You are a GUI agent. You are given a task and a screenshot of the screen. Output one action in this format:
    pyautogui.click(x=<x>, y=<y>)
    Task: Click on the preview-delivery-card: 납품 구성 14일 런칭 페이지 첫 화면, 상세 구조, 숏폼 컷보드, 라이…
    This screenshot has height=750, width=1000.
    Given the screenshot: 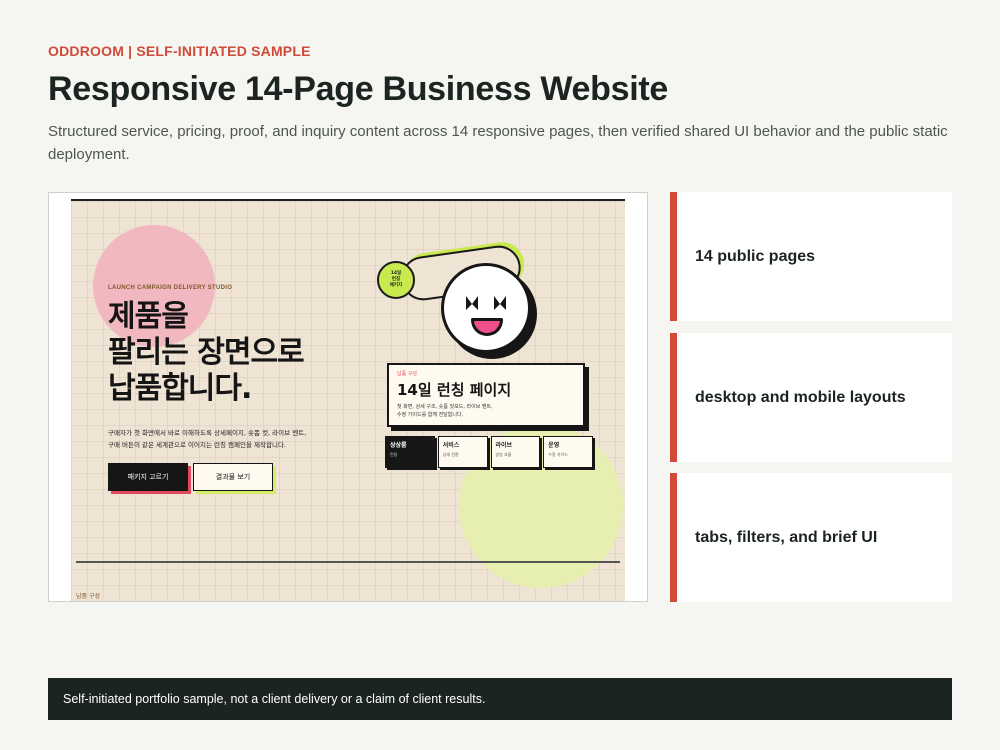 What is the action you would take?
    pyautogui.click(x=486, y=395)
    